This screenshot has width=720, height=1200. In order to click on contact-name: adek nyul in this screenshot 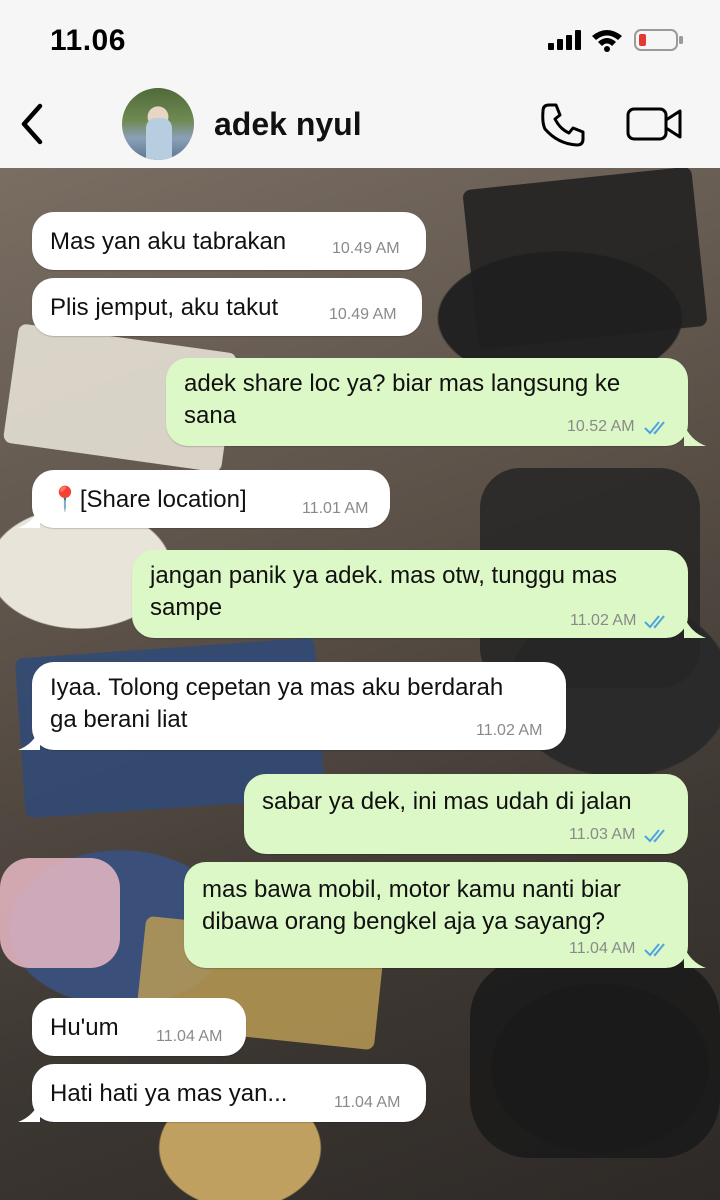, I will do `click(288, 124)`.